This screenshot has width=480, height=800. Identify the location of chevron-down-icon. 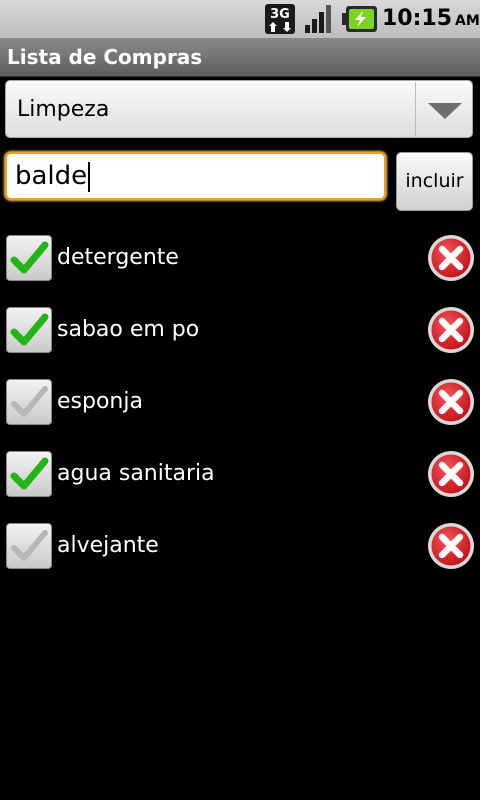
(445, 111).